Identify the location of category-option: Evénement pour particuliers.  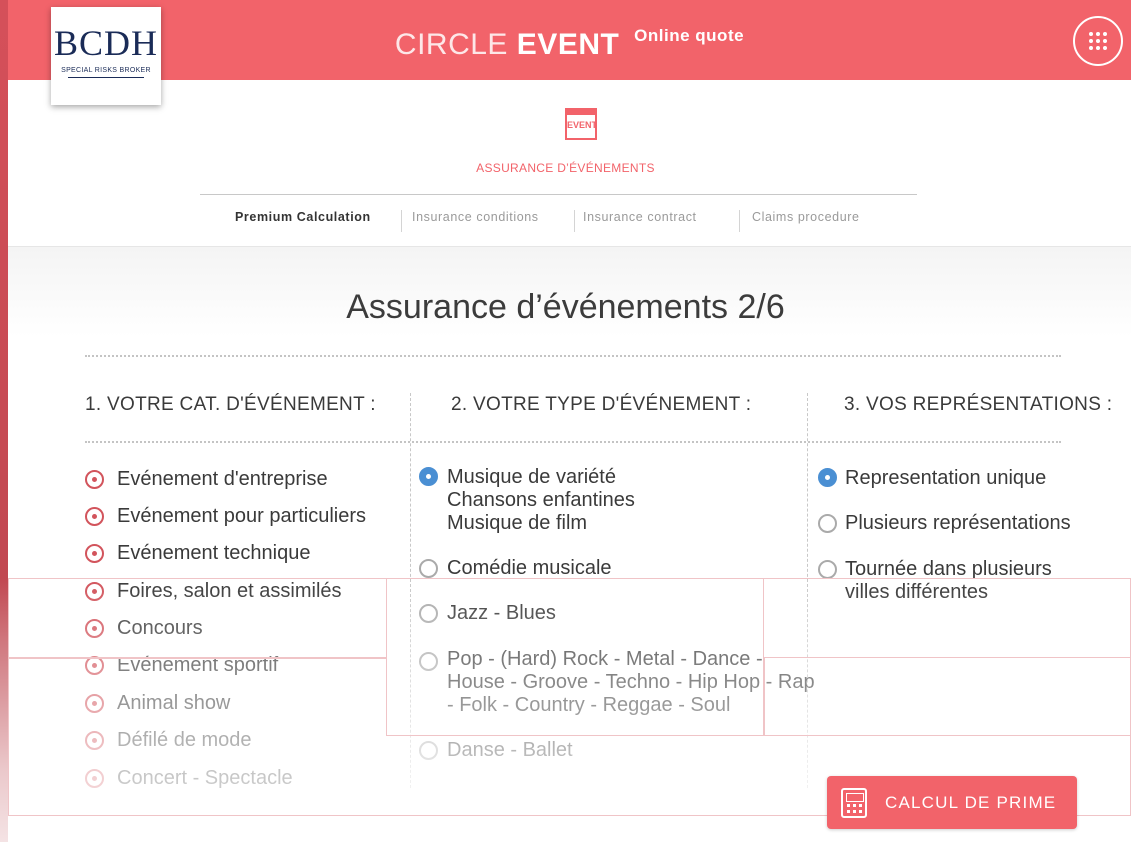
(225, 516).